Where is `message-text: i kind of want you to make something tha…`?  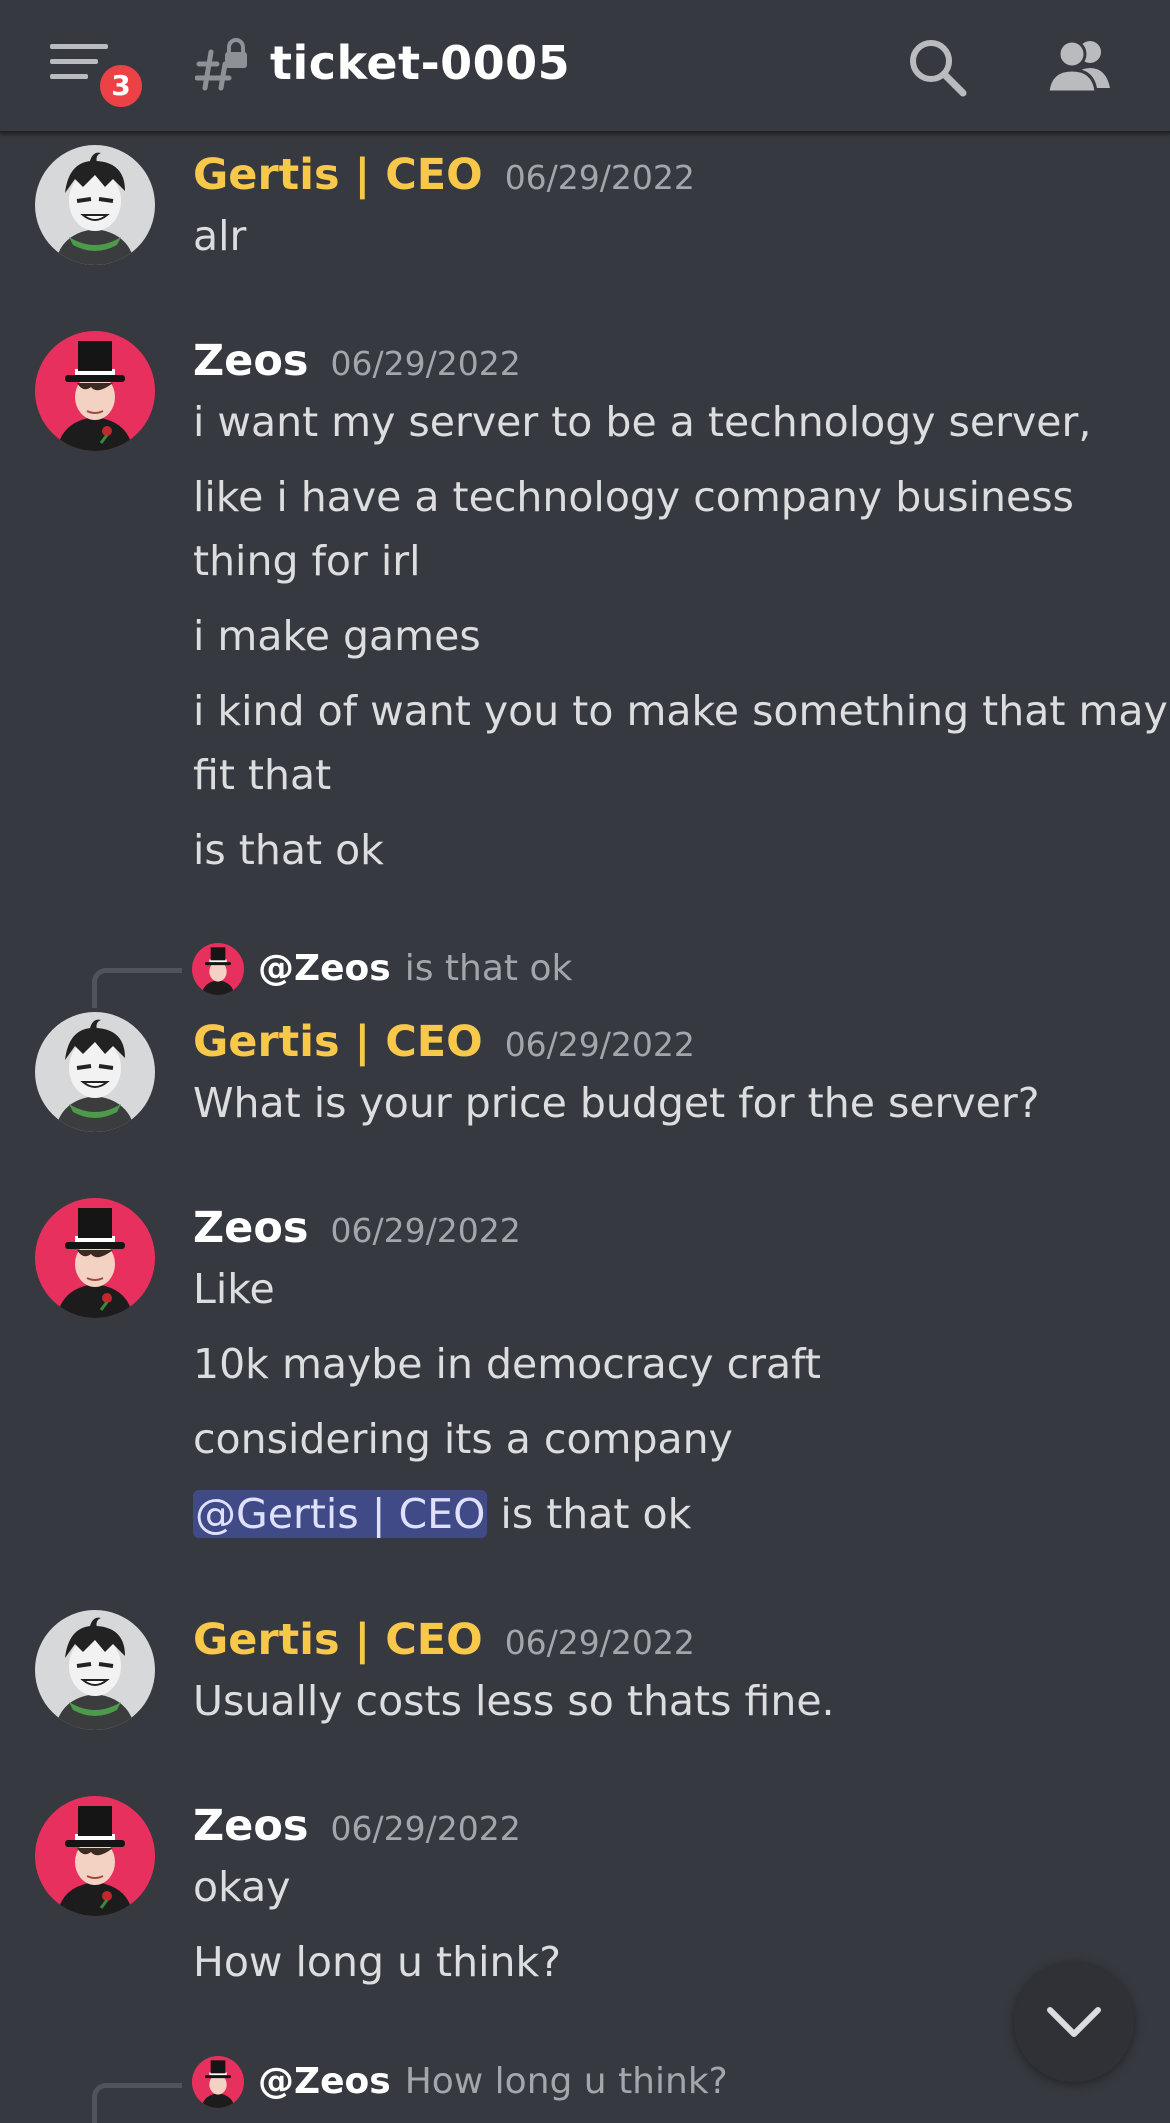
message-text: i kind of want you to make something tha… is located at coordinates (680, 711).